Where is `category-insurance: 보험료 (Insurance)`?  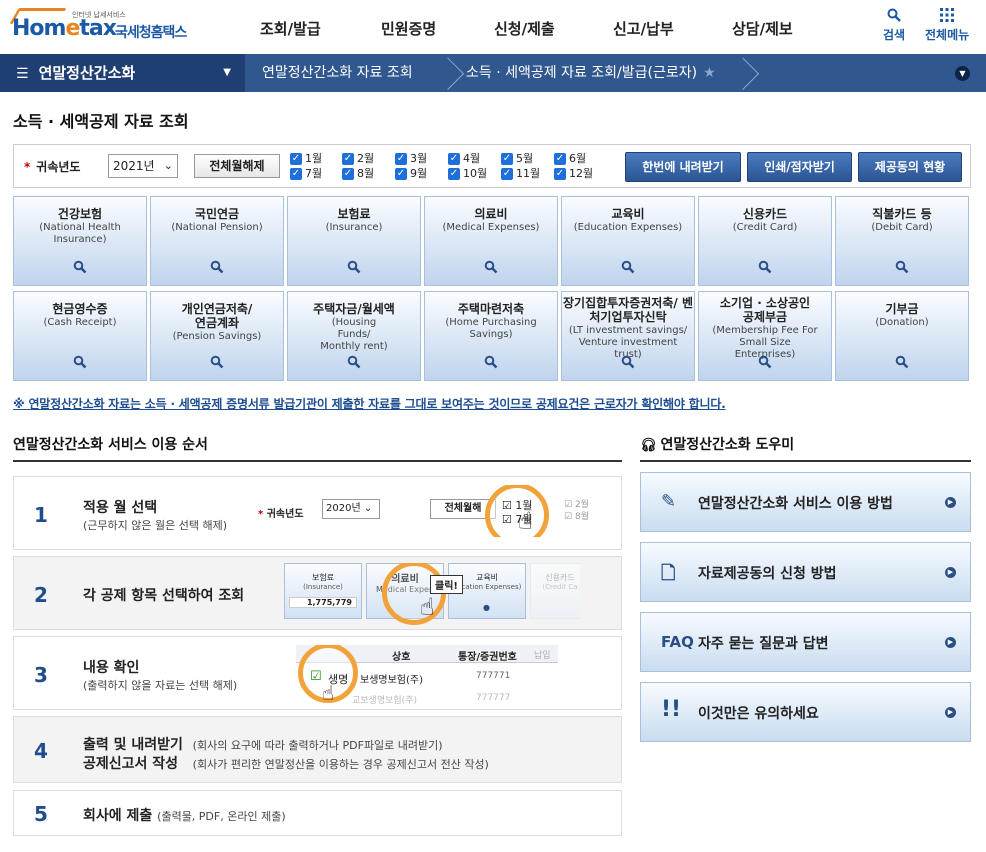 category-insurance: 보험료 (Insurance) is located at coordinates (354, 241).